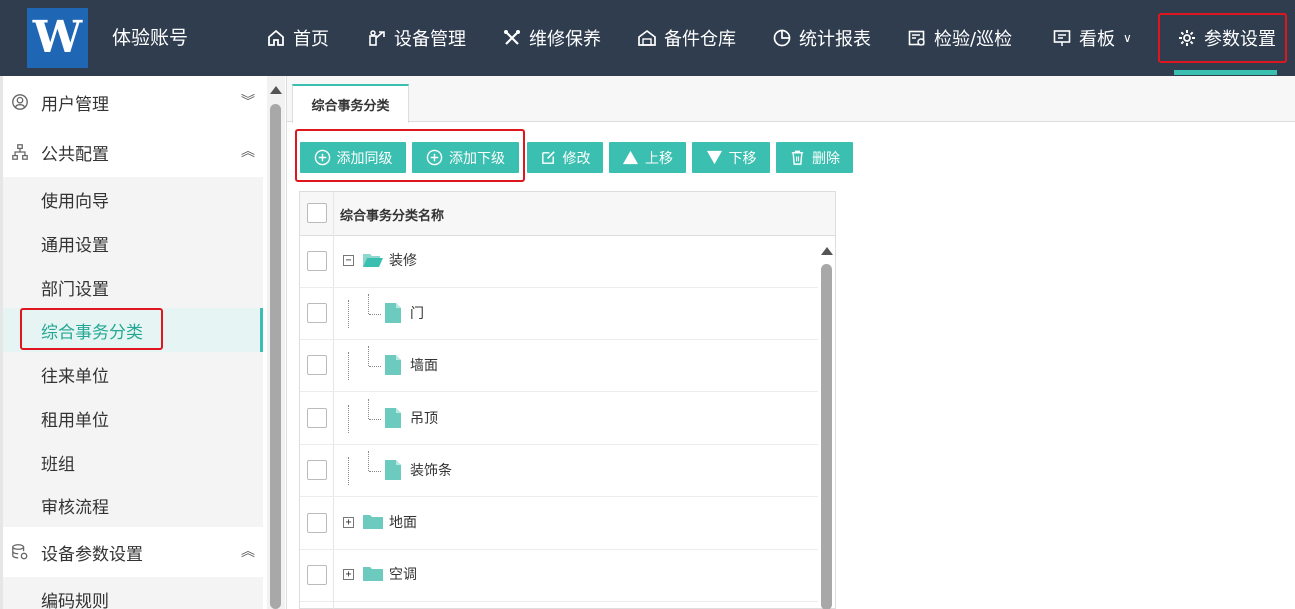 The image size is (1295, 609). I want to click on column-header-name: 综合事务分类名称, so click(392, 216).